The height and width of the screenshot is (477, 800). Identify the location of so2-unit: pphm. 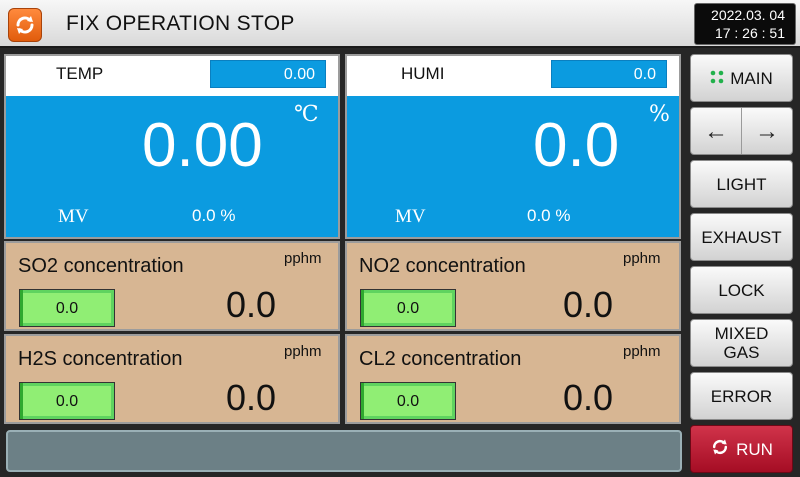
(303, 258).